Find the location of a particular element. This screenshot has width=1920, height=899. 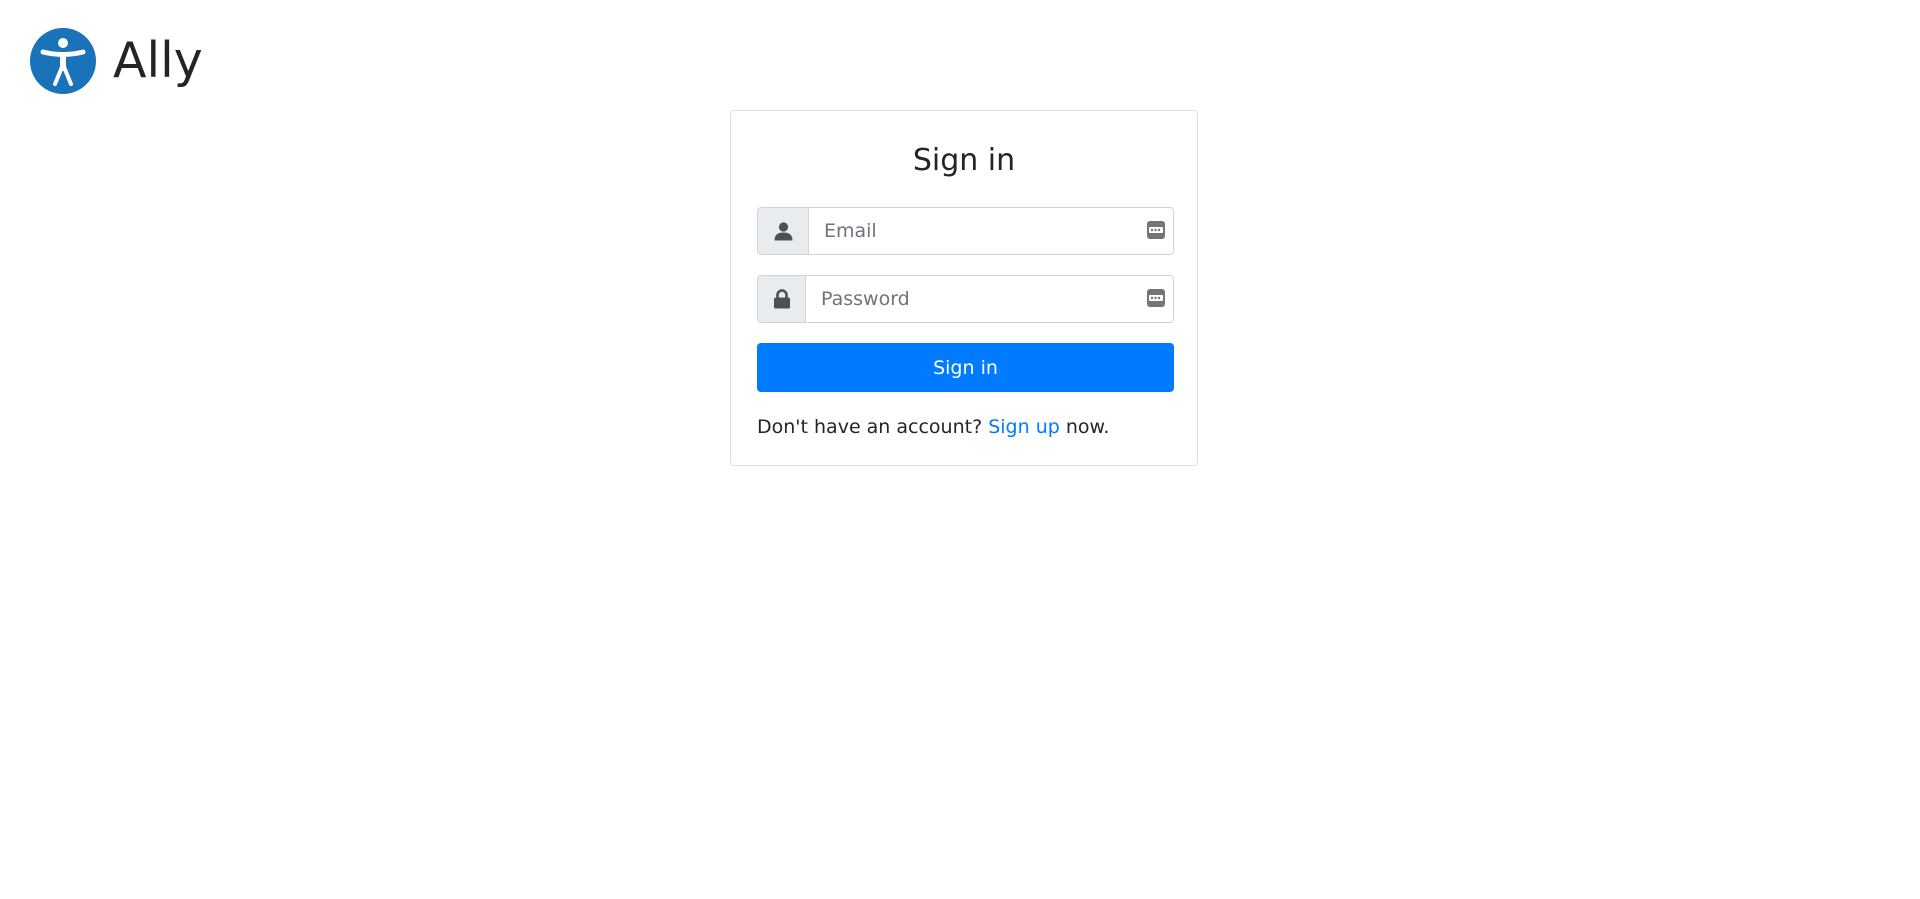

password-field-wrapper is located at coordinates (989, 299).